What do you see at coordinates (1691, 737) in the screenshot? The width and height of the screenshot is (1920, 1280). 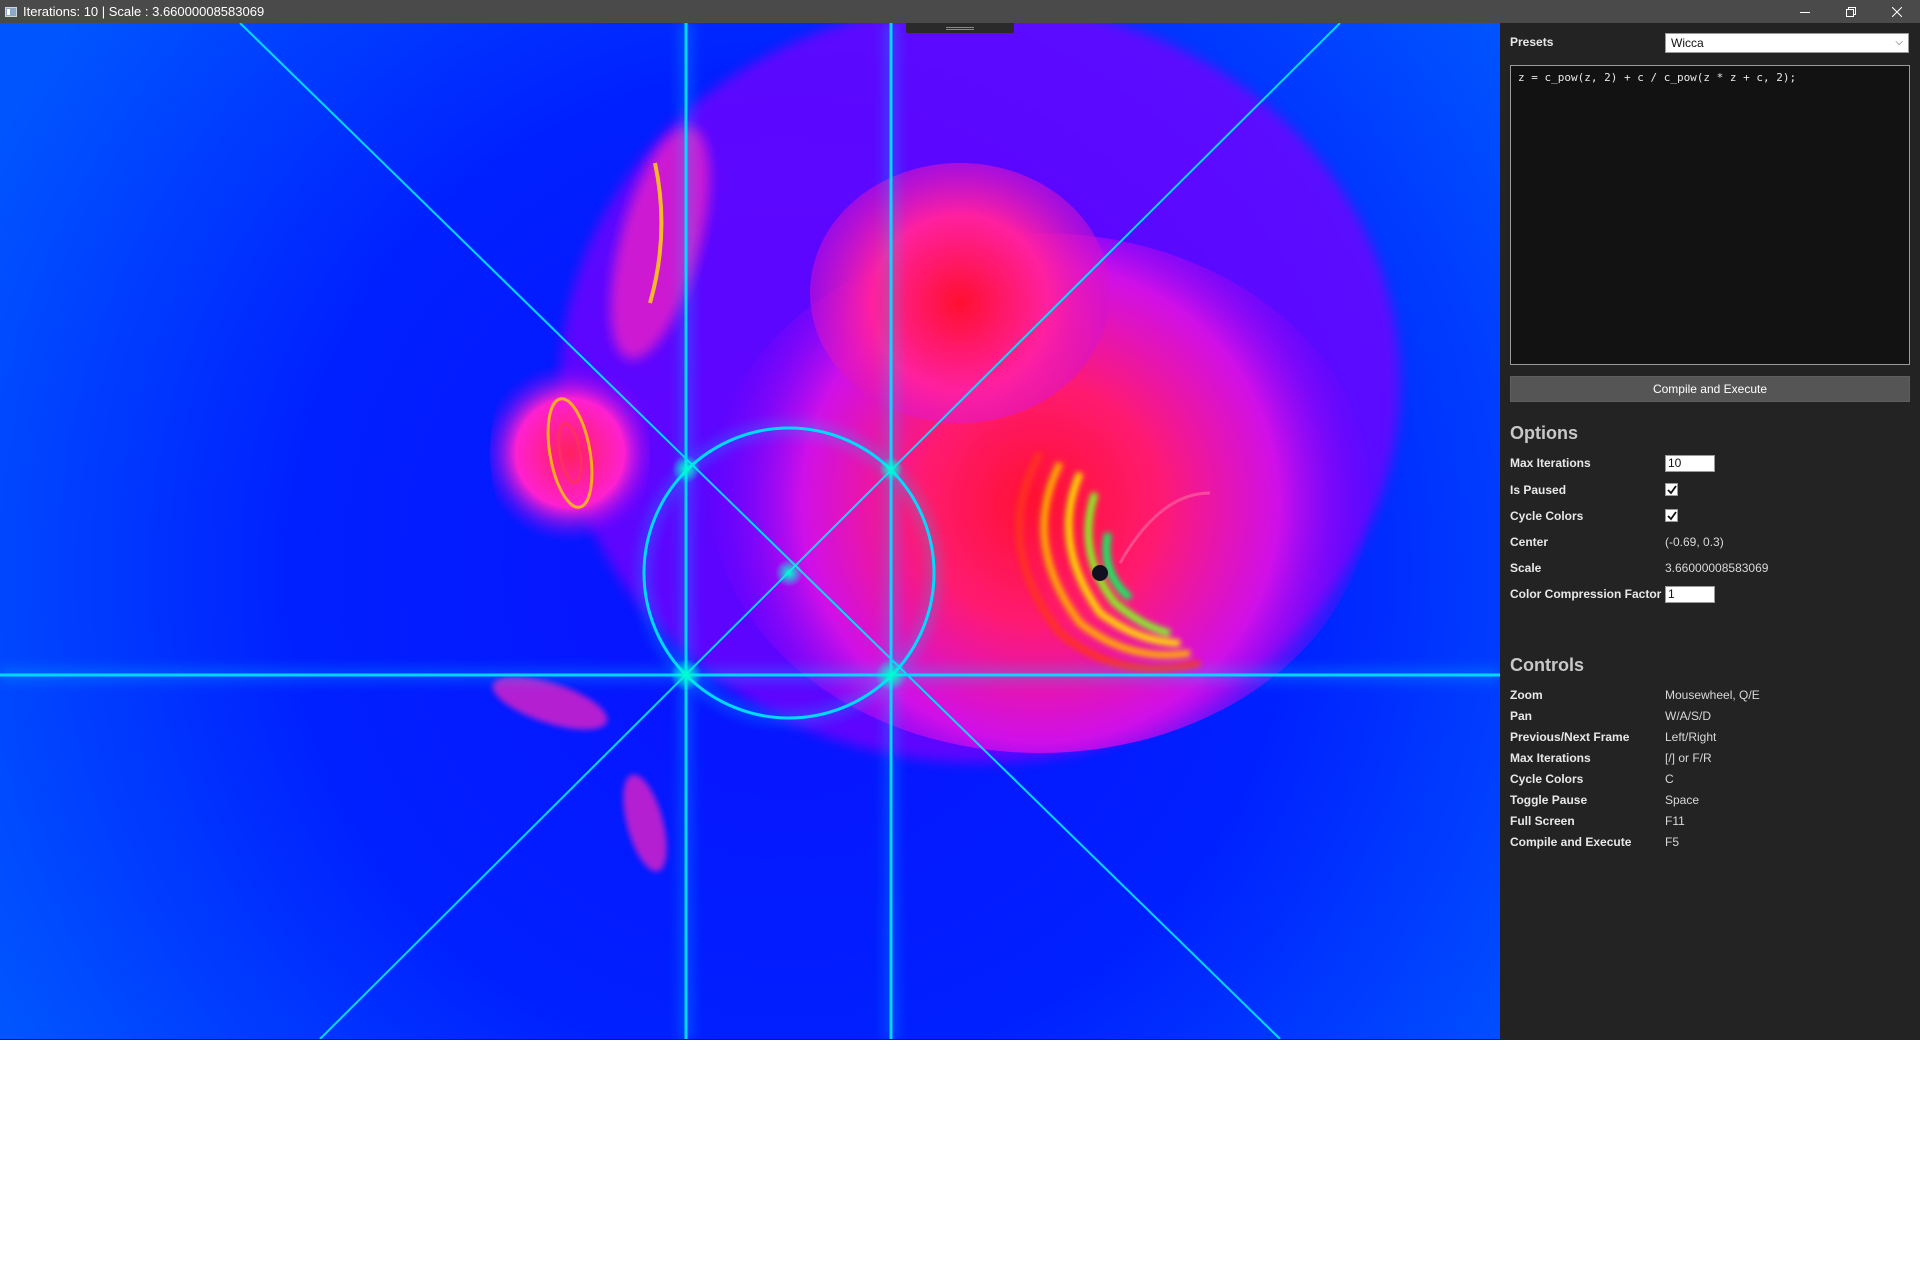 I see `control-keys-value: Left/Right` at bounding box center [1691, 737].